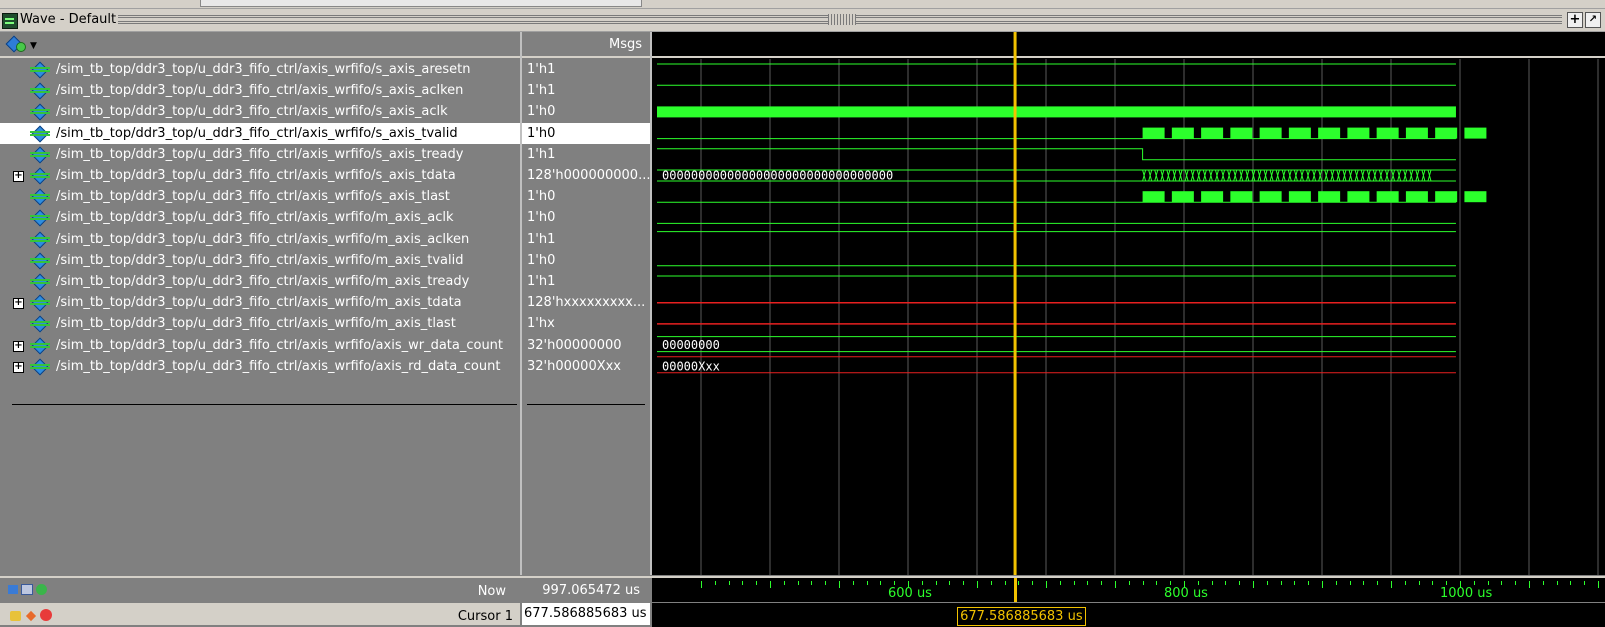 This screenshot has width=1605, height=627. What do you see at coordinates (260, 614) in the screenshot?
I see `cursor-row` at bounding box center [260, 614].